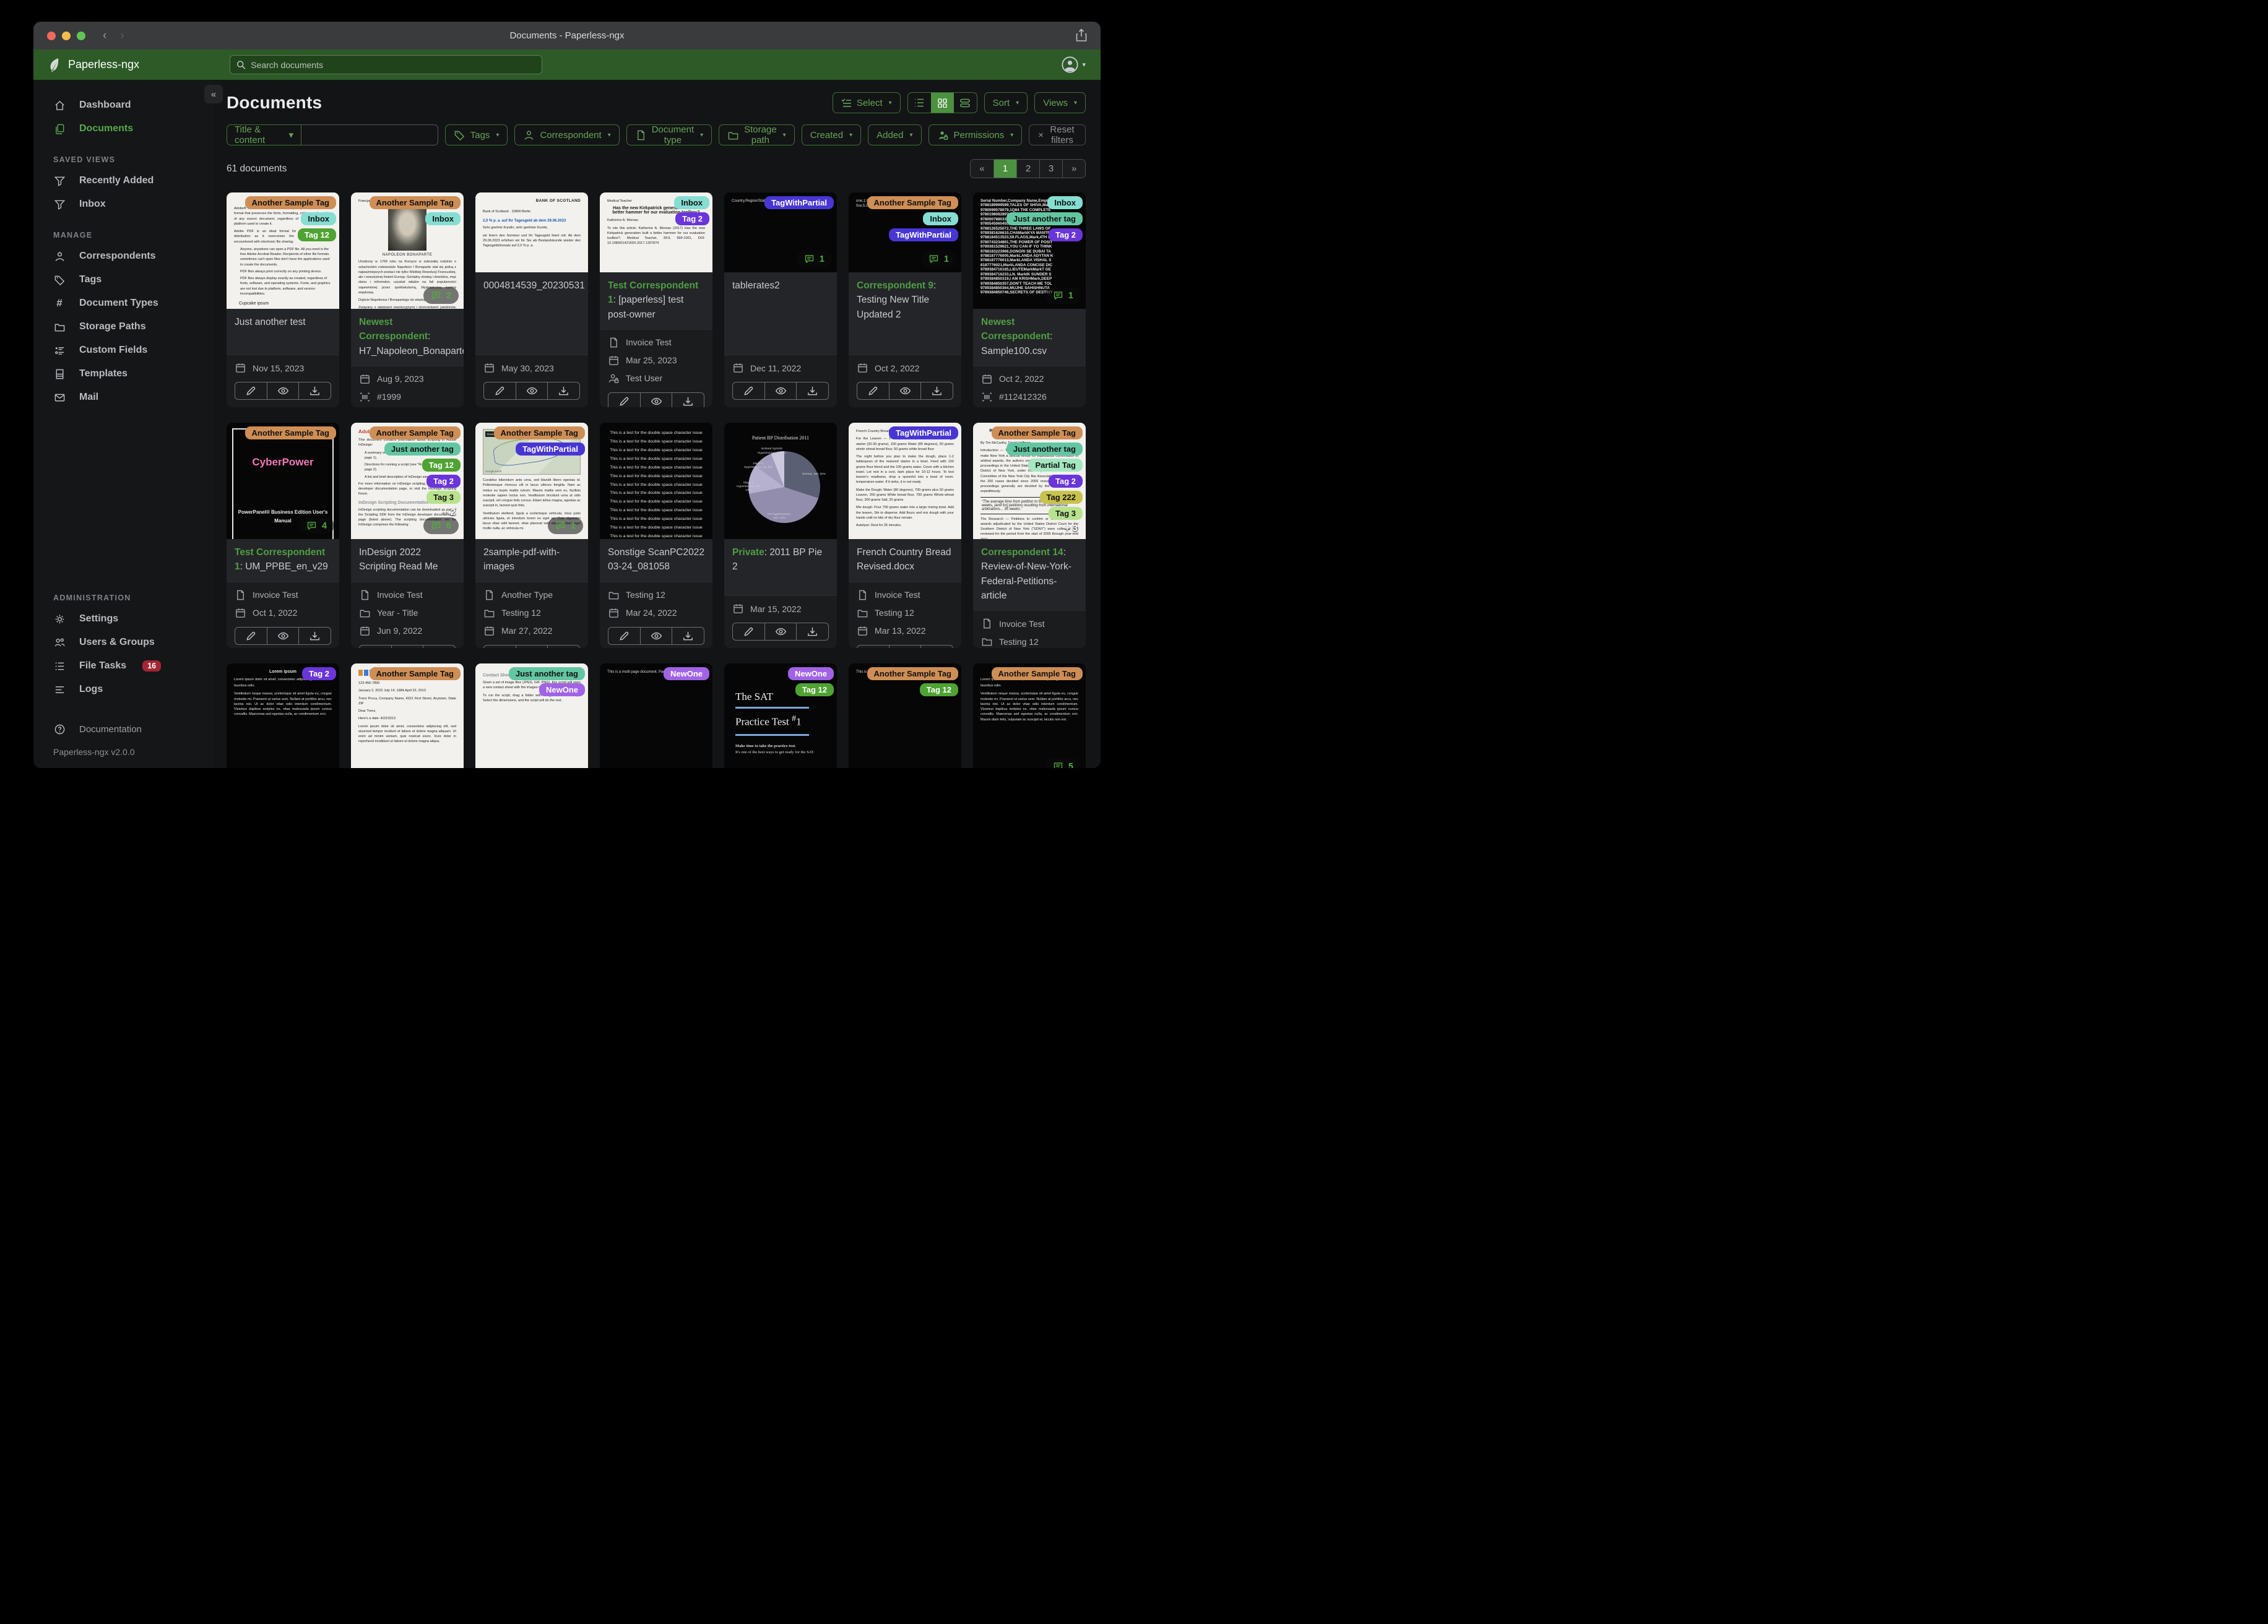  Describe the element at coordinates (123, 128) in the screenshot. I see `sidebar-item-documents: Documents` at that location.